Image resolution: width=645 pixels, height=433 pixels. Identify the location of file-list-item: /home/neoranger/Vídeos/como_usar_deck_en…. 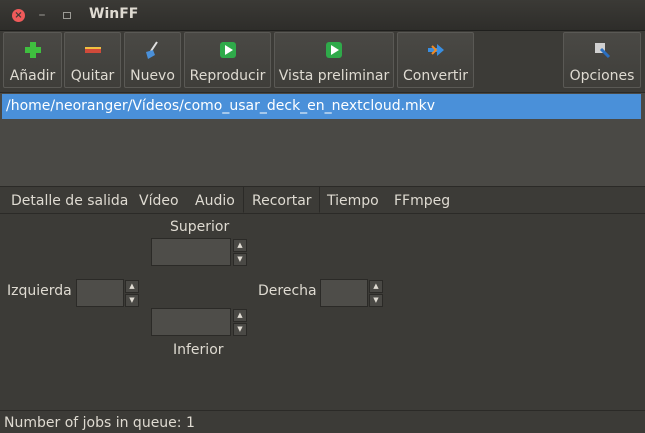
(321, 106).